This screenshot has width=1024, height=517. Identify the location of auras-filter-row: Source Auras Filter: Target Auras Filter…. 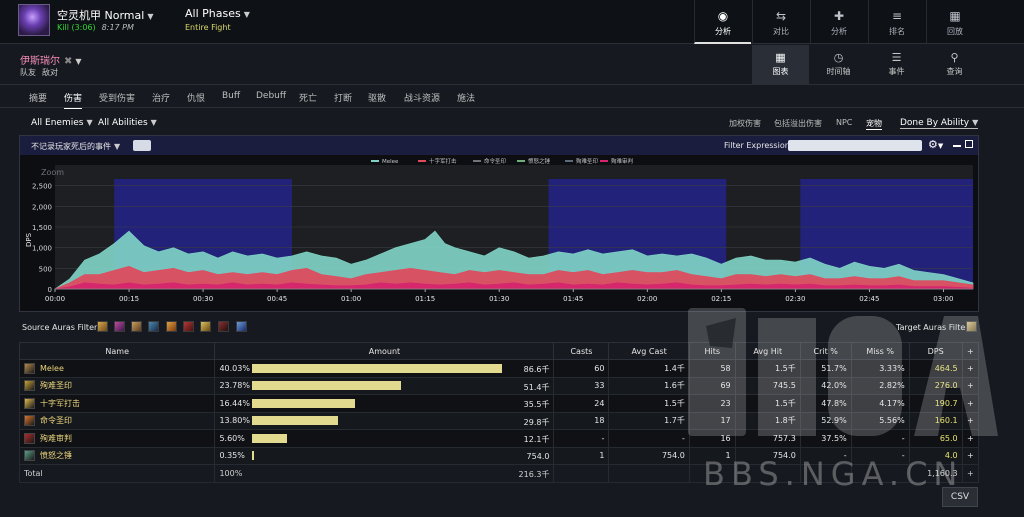
(512, 328).